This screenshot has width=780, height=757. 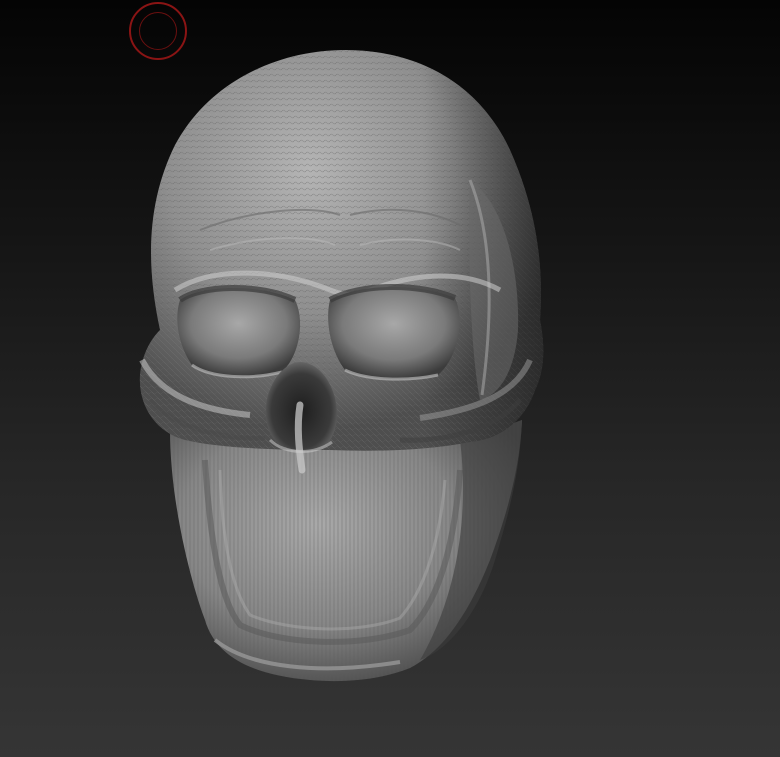 I want to click on right-eye-socket, so click(x=394, y=333).